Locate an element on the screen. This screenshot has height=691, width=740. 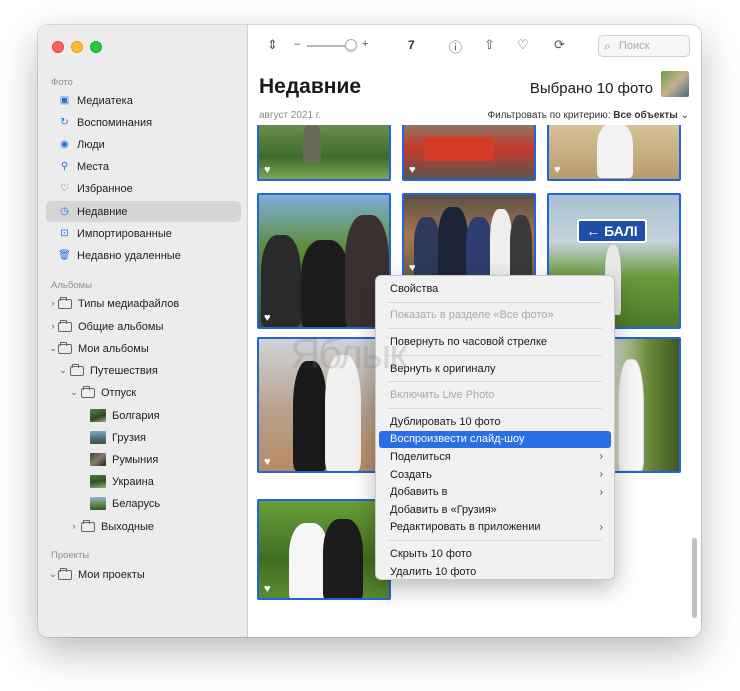
slideshow-fit-icon: ⇕ is located at coordinates (272, 45).